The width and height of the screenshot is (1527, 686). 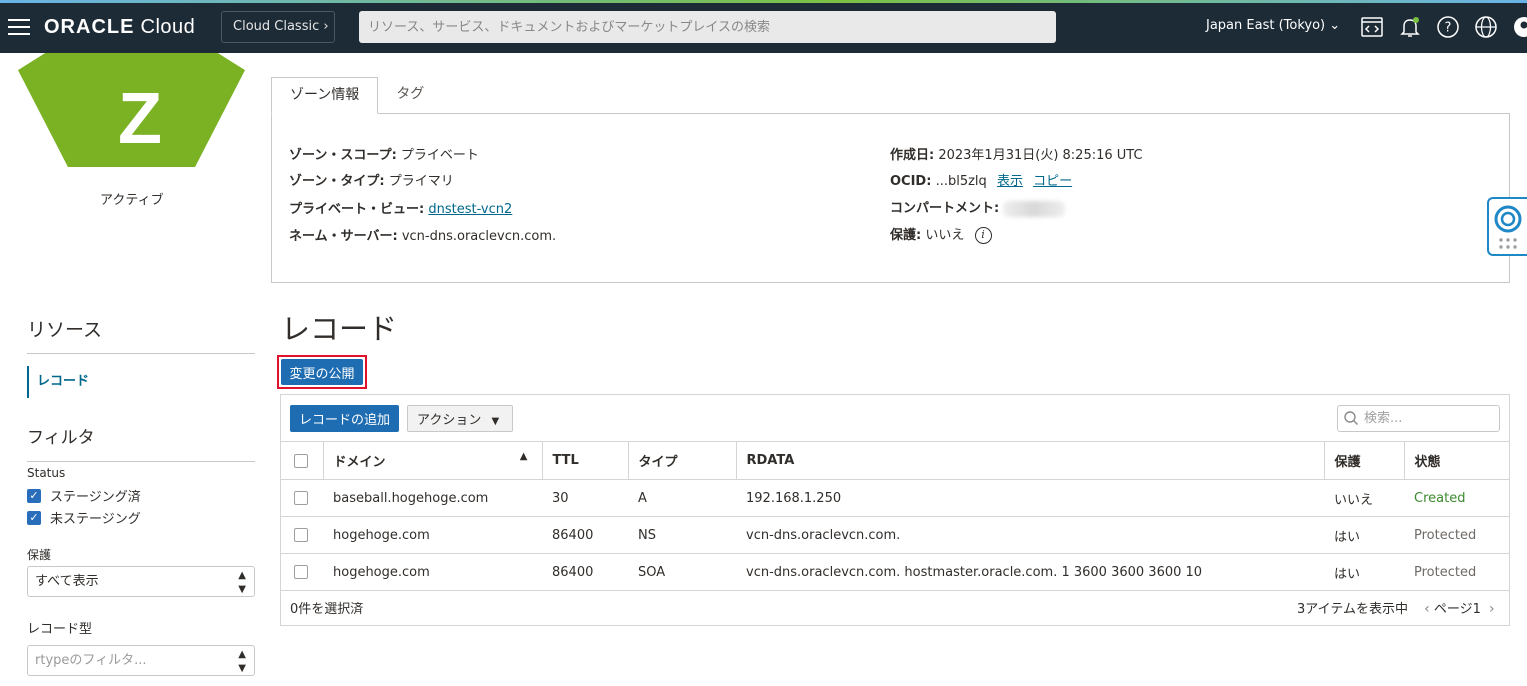 What do you see at coordinates (1418, 418) in the screenshot?
I see `records-search-input` at bounding box center [1418, 418].